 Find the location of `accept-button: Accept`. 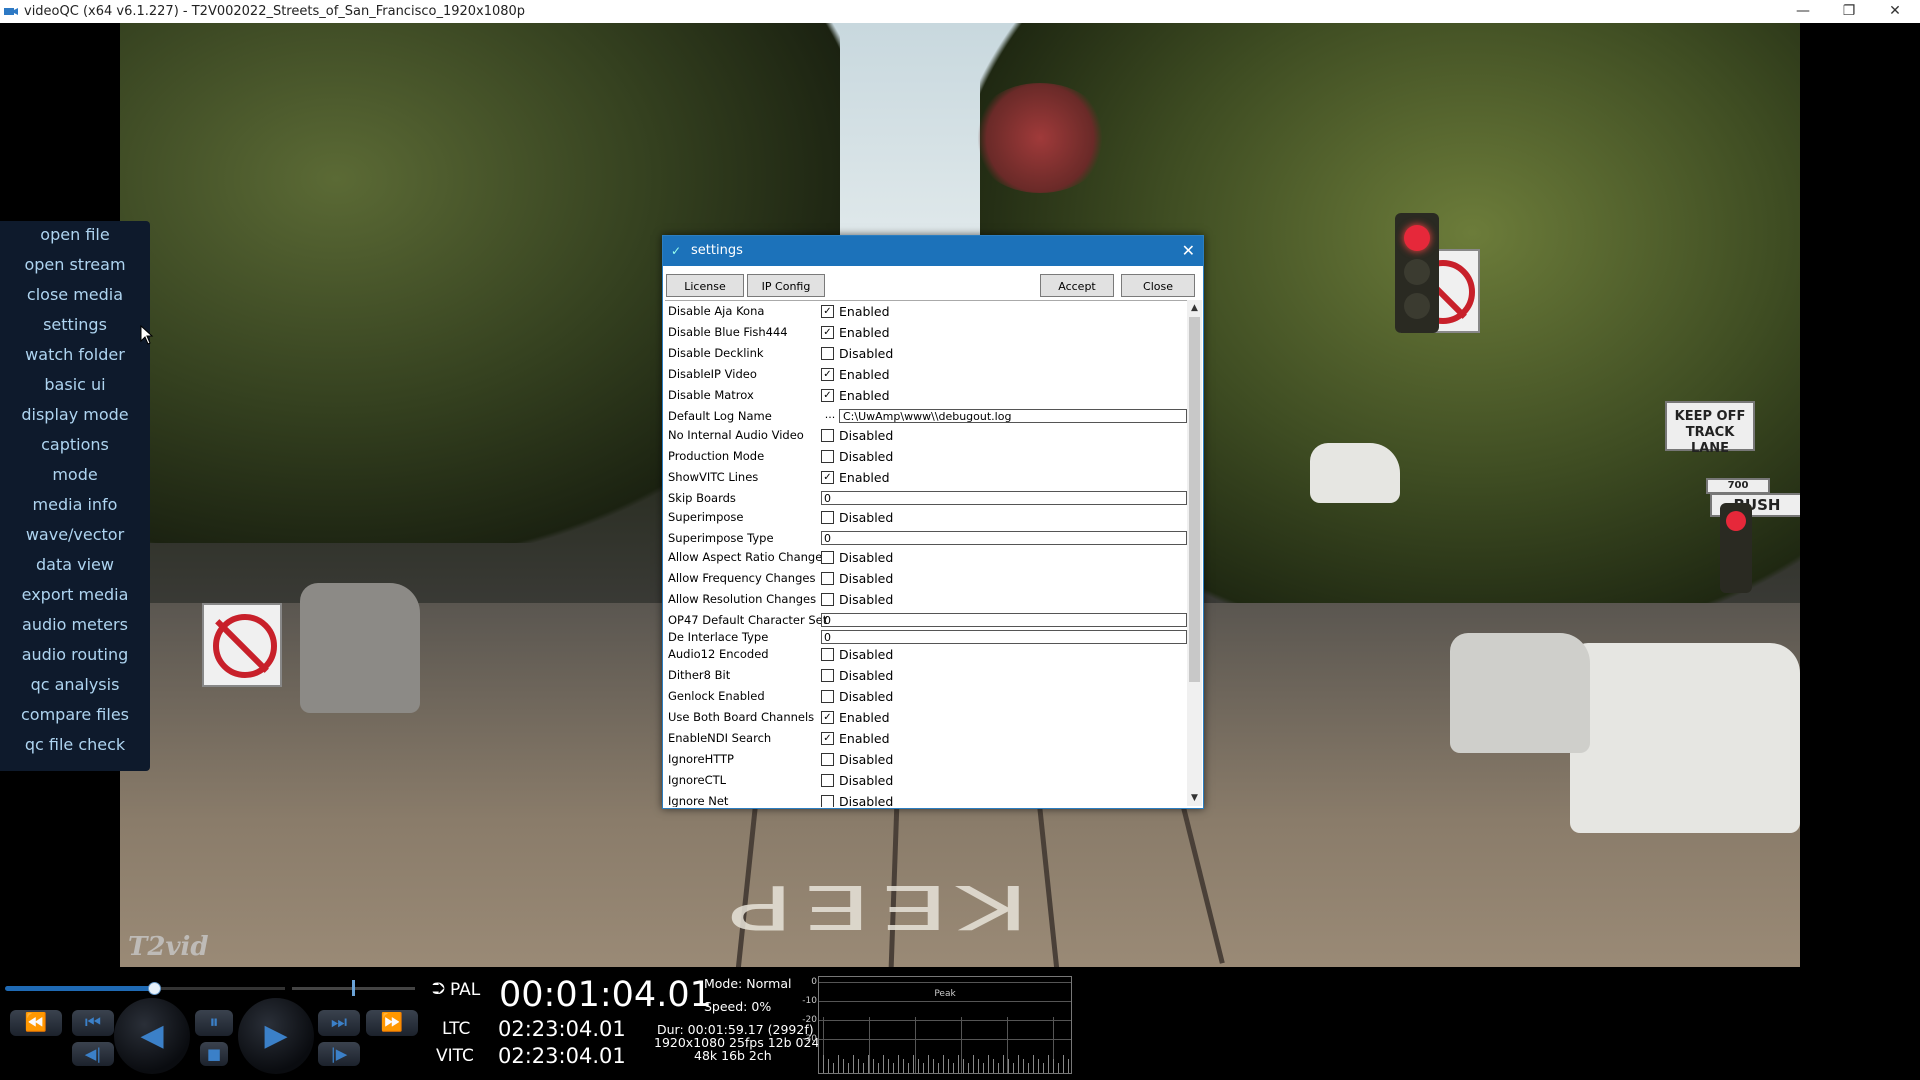

accept-button: Accept is located at coordinates (1077, 285).